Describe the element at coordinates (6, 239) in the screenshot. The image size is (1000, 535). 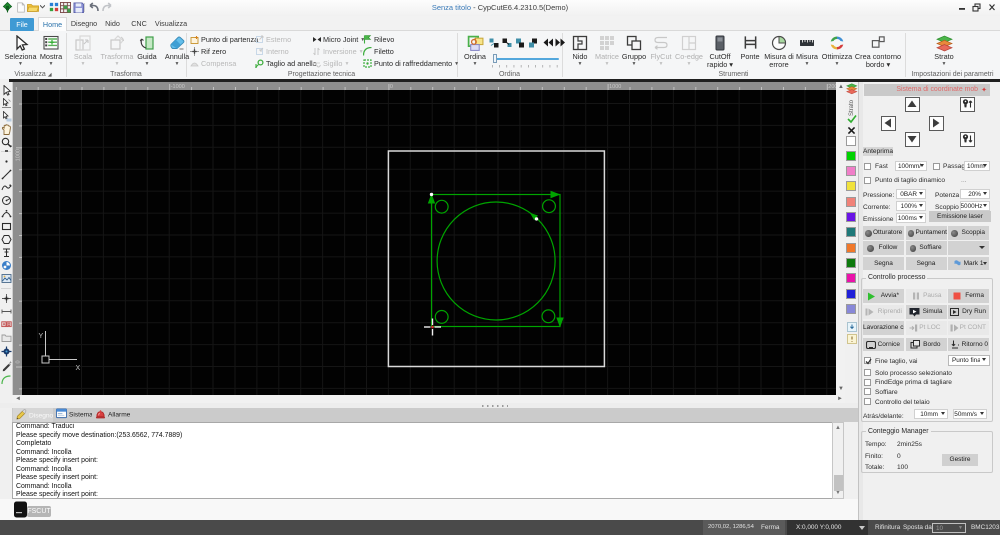
I see `polygon-icon` at that location.